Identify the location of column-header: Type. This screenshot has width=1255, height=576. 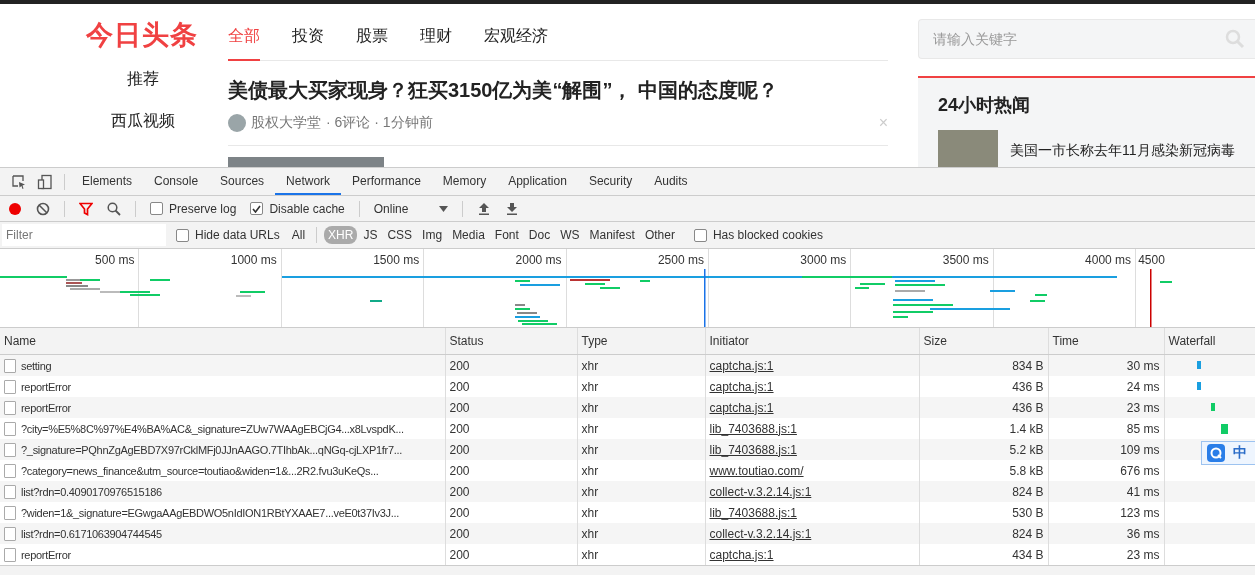
(641, 341).